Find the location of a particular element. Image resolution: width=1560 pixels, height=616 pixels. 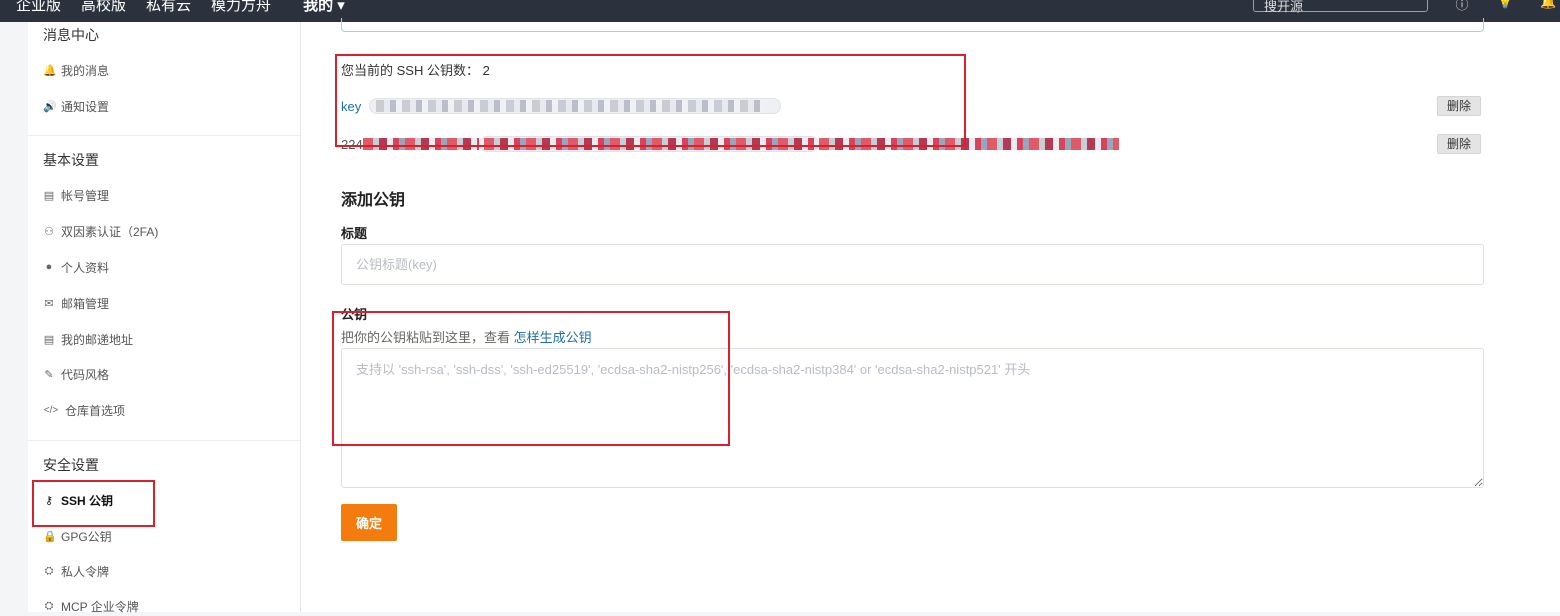

title-label: 标题 is located at coordinates (354, 233).